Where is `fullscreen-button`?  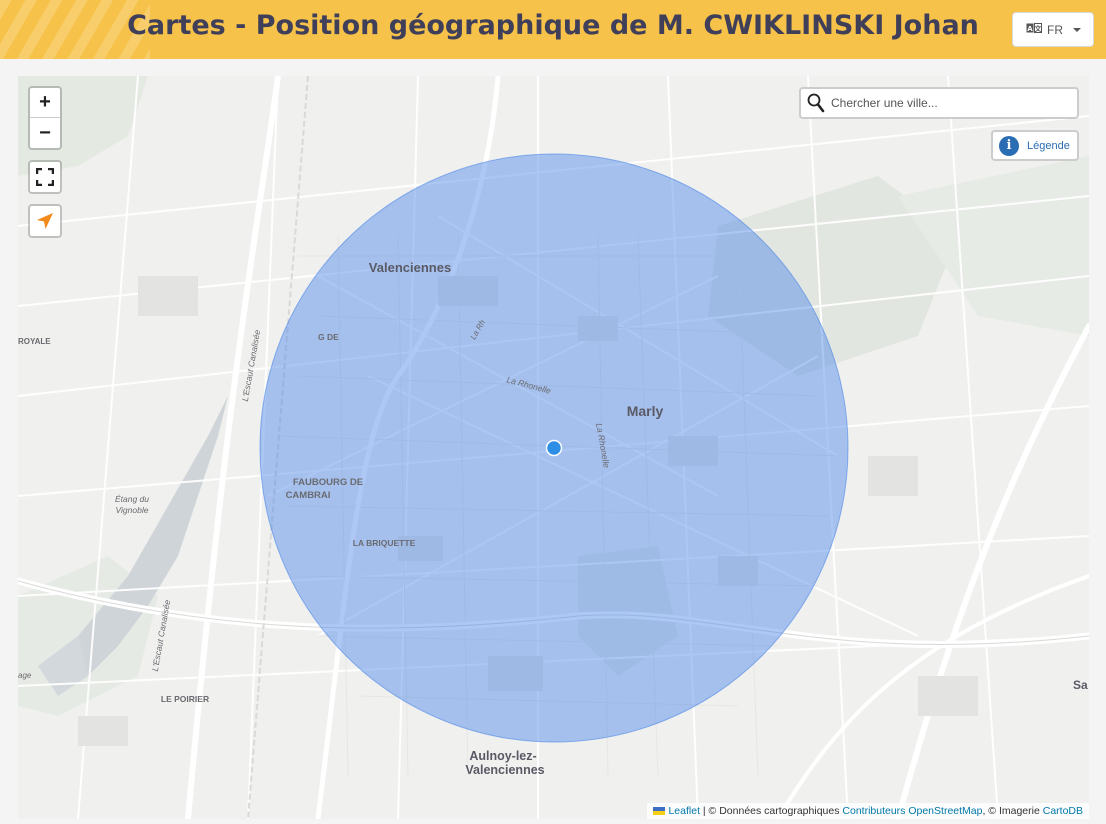 fullscreen-button is located at coordinates (45, 177).